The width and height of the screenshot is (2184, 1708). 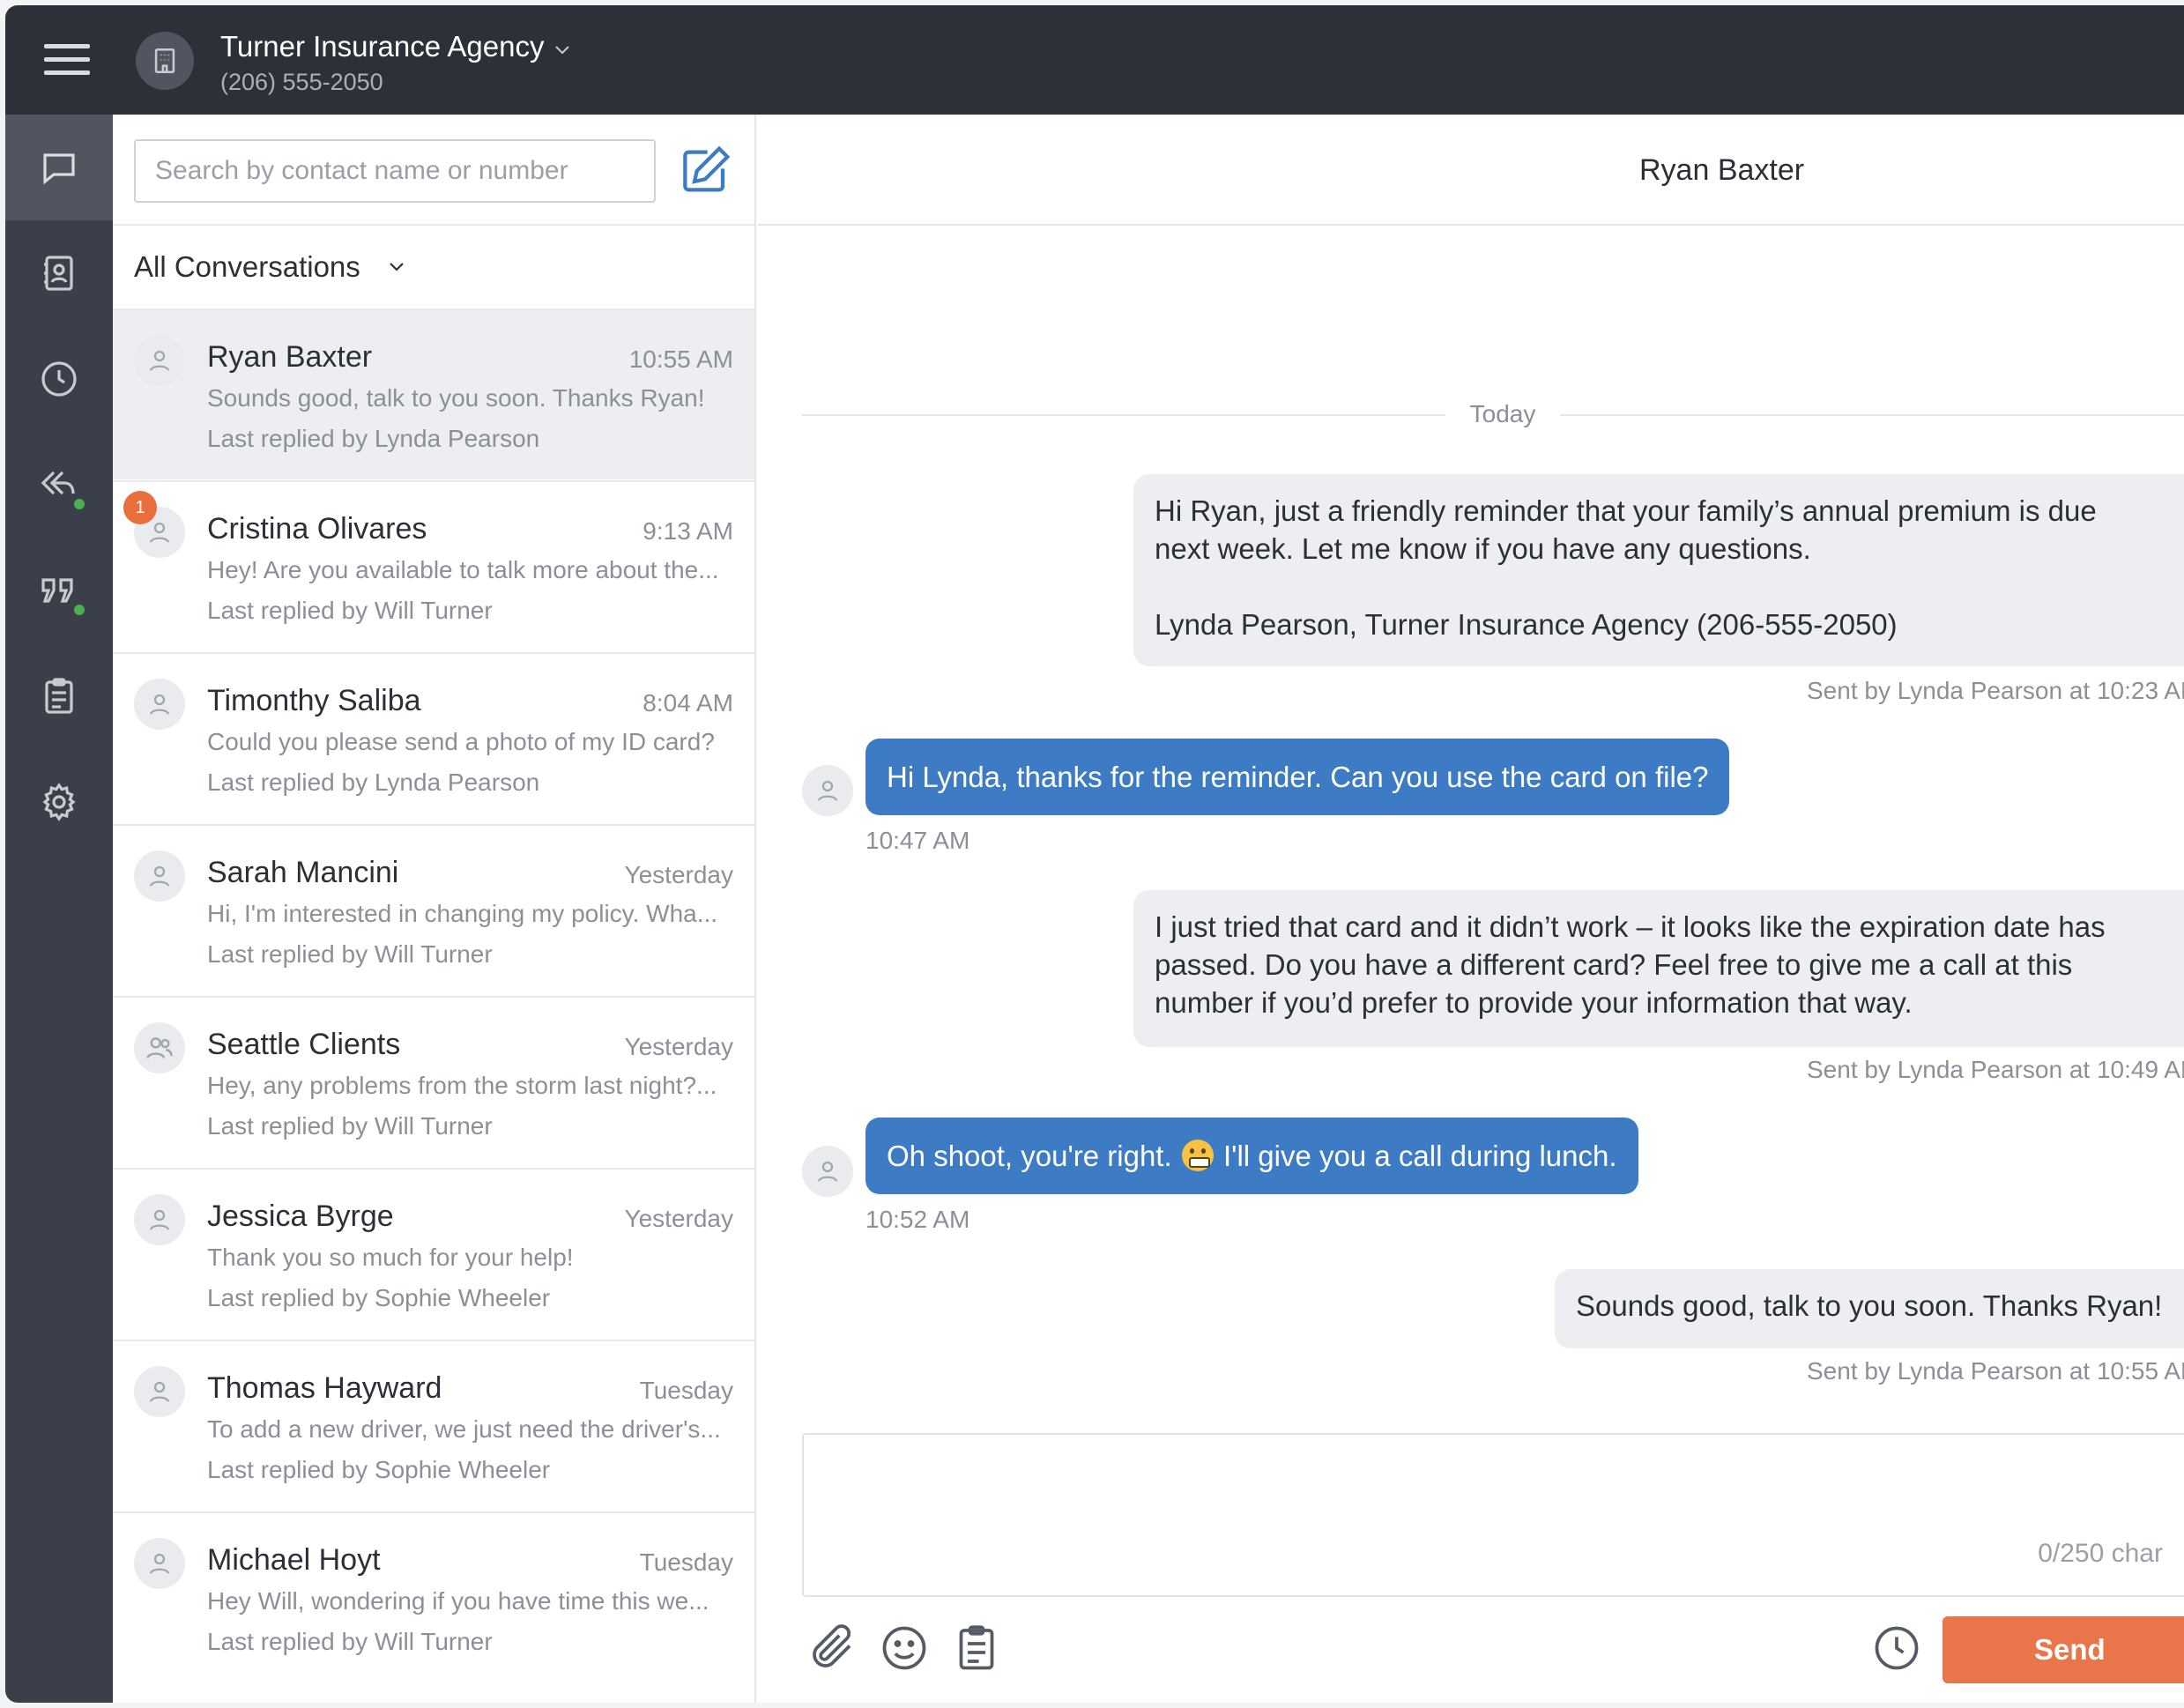 I want to click on building-icon, so click(x=165, y=61).